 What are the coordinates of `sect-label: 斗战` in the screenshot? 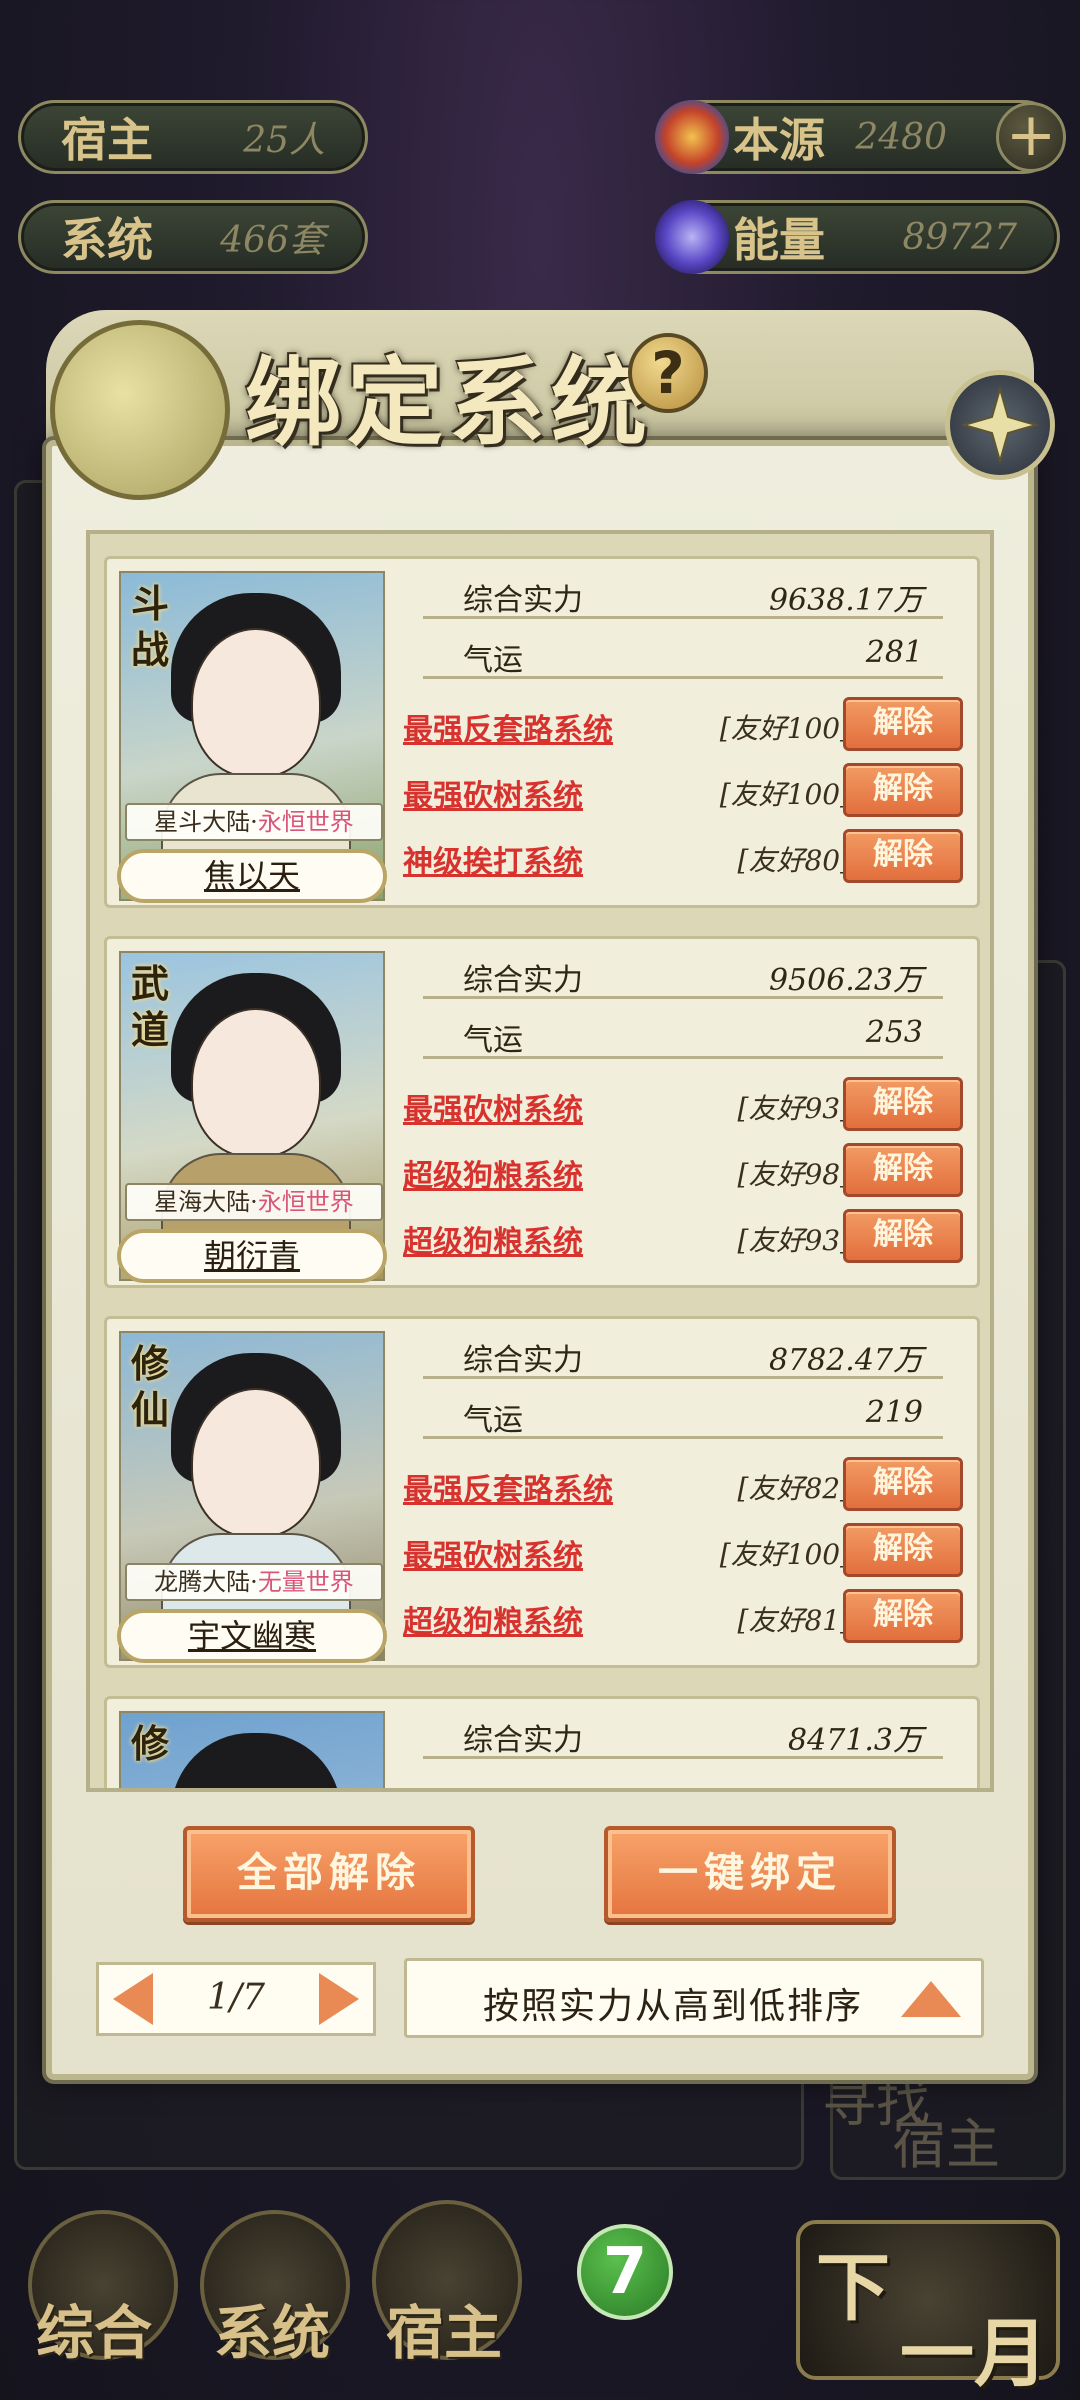 It's located at (150, 626).